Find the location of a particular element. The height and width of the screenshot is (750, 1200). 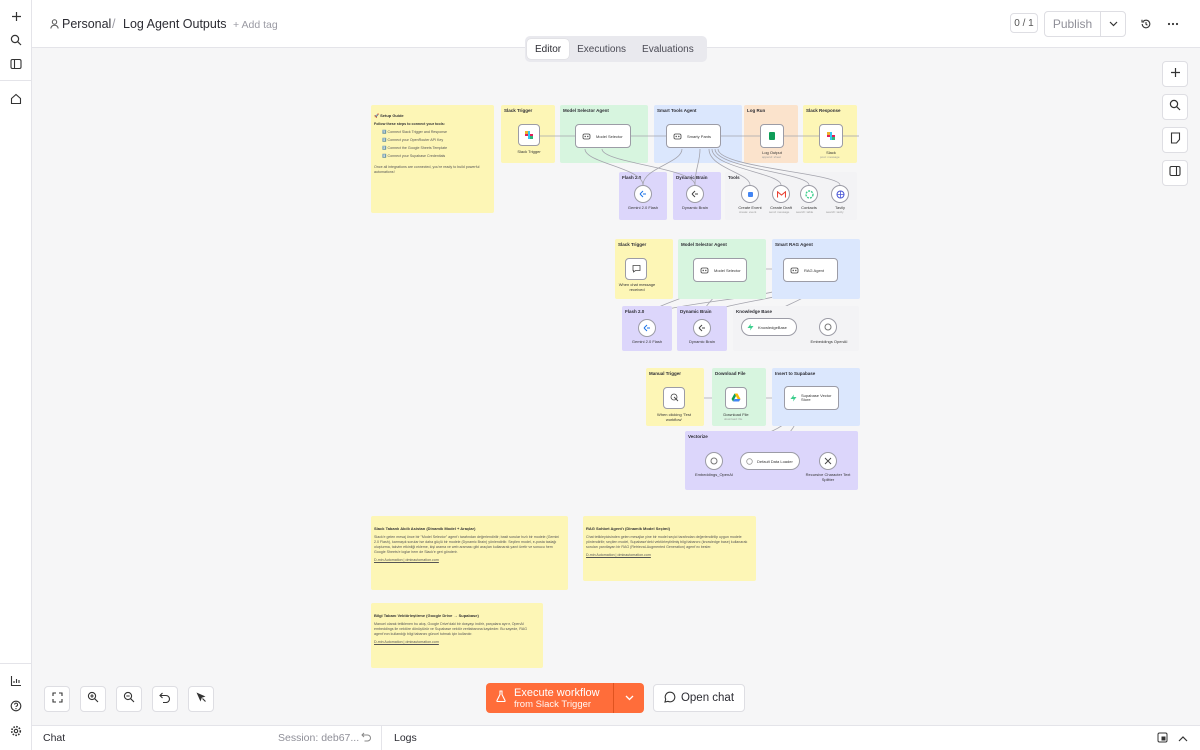

cursor-click-icon is located at coordinates (674, 398).